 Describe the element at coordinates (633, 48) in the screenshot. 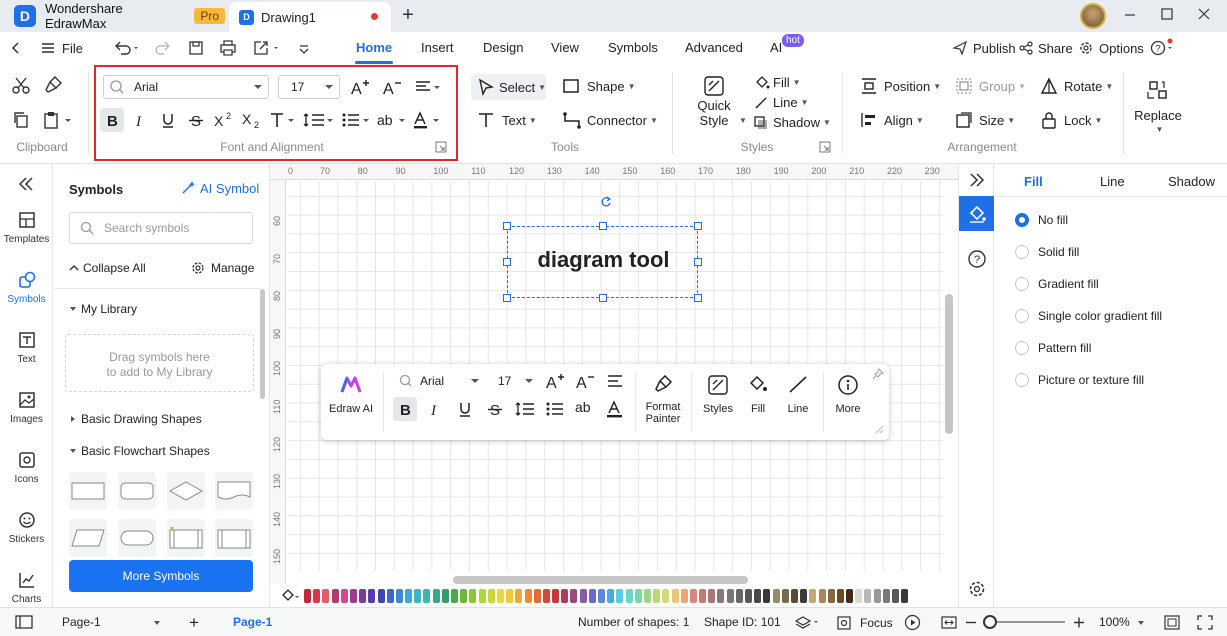

I see `tab-symbols: Symbols` at that location.